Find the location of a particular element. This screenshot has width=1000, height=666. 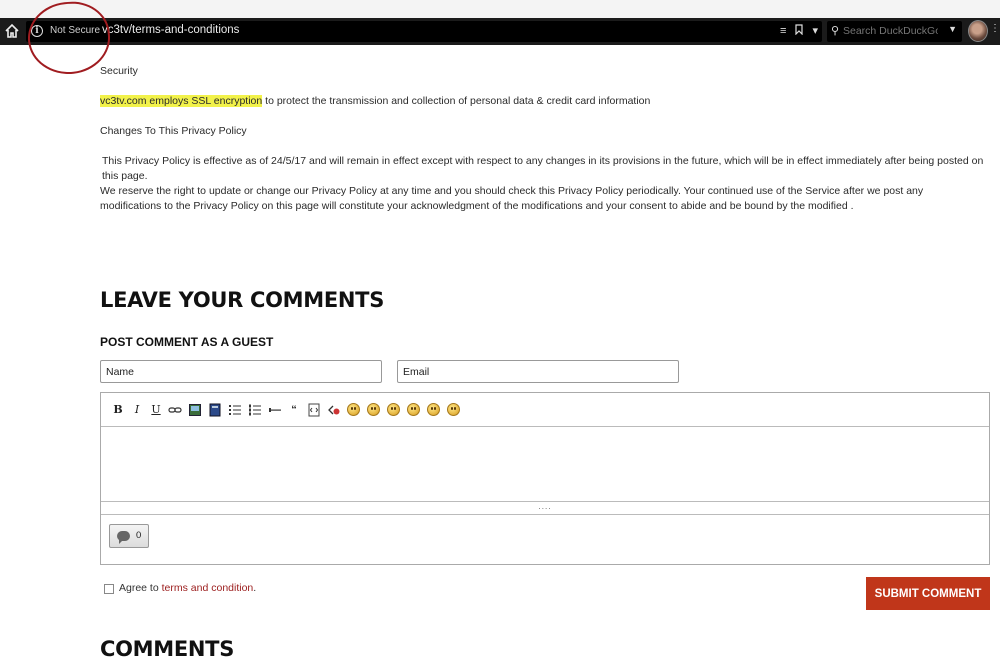

code-icon is located at coordinates (314, 410).